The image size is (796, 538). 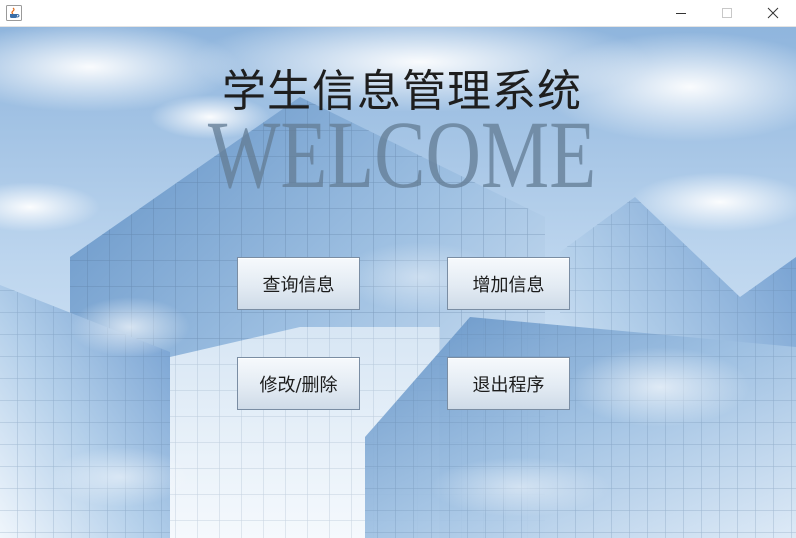 What do you see at coordinates (14, 13) in the screenshot?
I see `java-cup-icon` at bounding box center [14, 13].